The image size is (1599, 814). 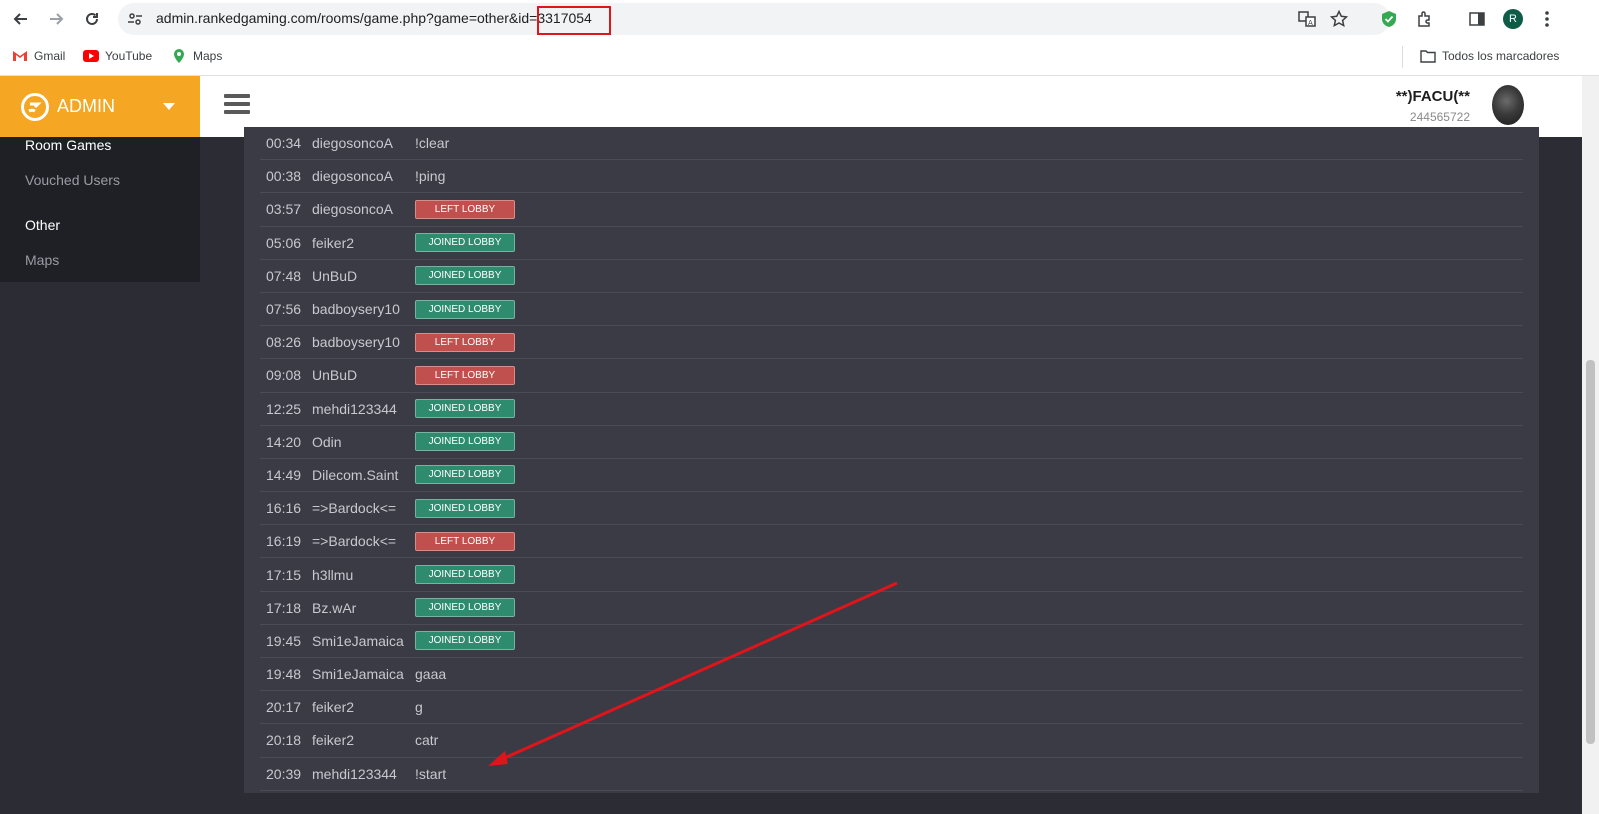 I want to click on chat-message: g, so click(x=419, y=707).